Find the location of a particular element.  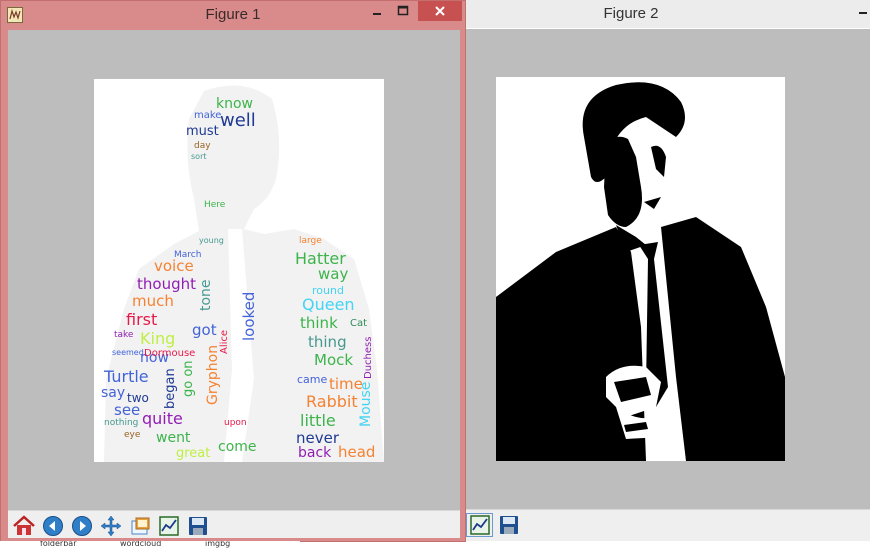

wordcloud-word: head is located at coordinates (357, 452).